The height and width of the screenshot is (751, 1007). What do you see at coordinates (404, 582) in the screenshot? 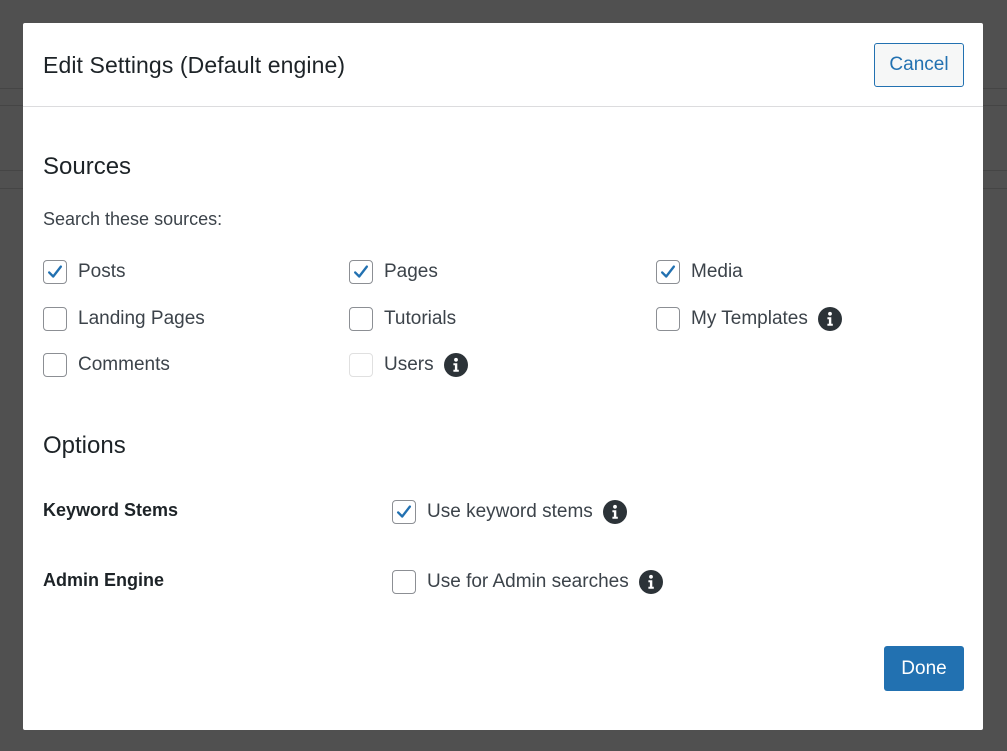
I see `admin-searches-checkbox` at bounding box center [404, 582].